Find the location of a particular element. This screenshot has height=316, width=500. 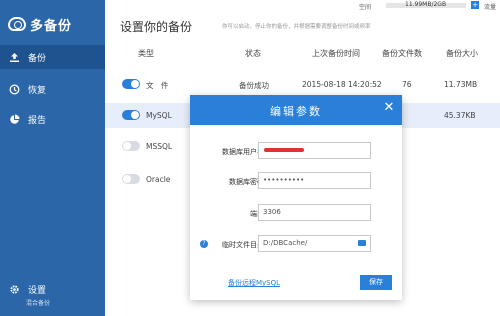

temp-dir-value: D:/DBCache/ is located at coordinates (285, 243).